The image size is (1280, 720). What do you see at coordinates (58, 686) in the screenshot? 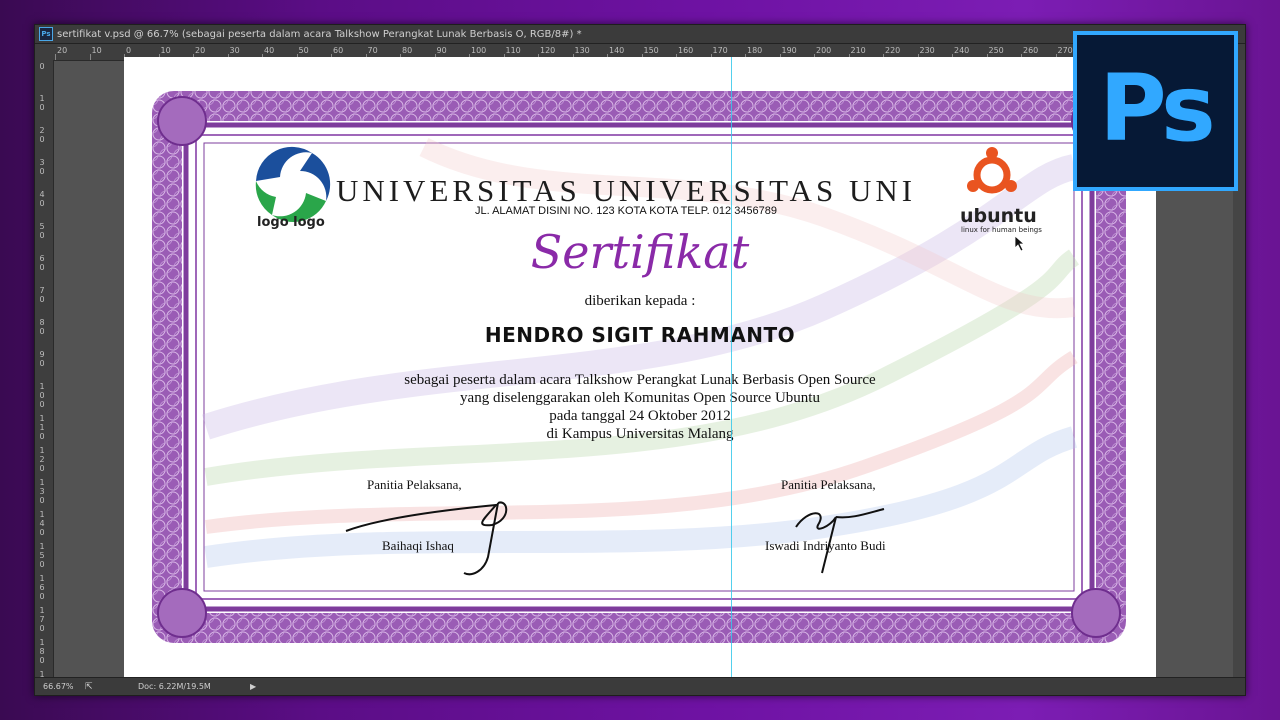
I see `zoom-level: 66.67%` at bounding box center [58, 686].